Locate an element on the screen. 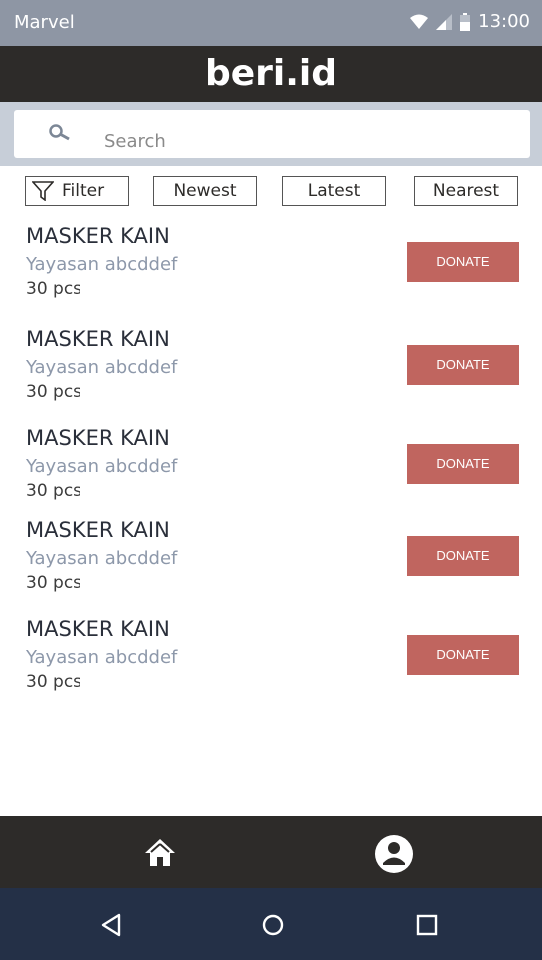  back-icon is located at coordinates (111, 925).